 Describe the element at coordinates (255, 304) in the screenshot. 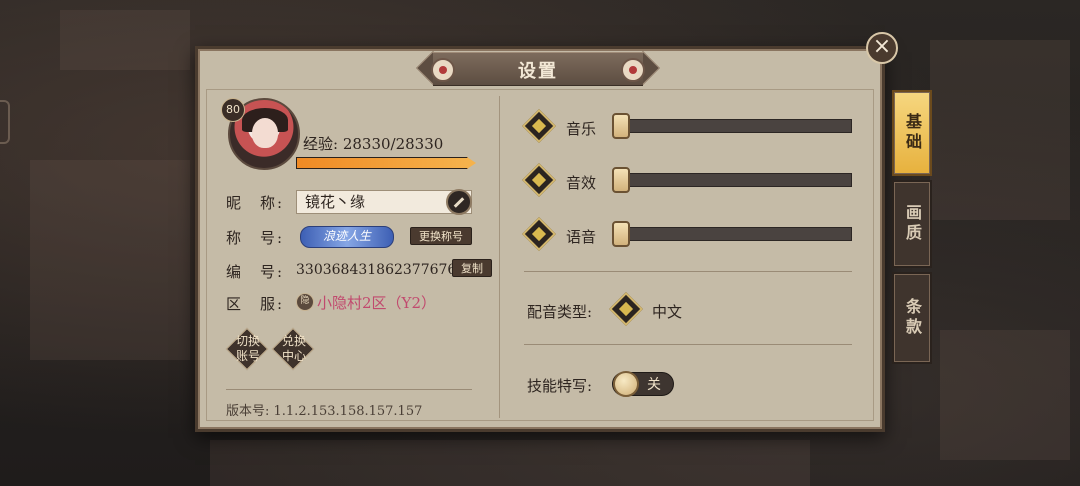

I see `server-label: 区 服:` at that location.